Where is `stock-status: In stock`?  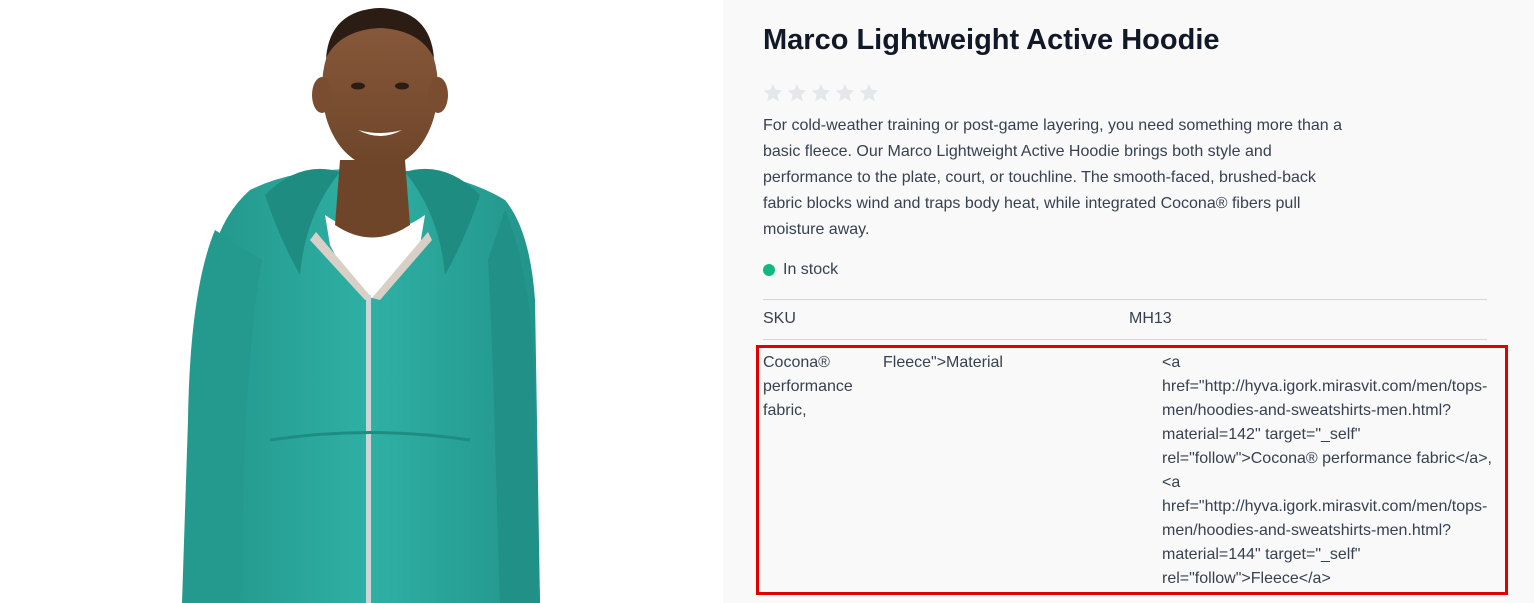
stock-status: In stock is located at coordinates (800, 270).